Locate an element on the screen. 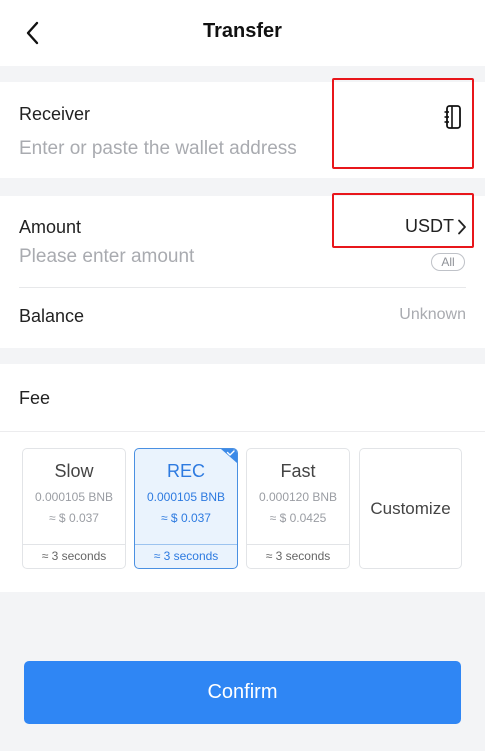 The image size is (485, 751). all-button: All is located at coordinates (448, 262).